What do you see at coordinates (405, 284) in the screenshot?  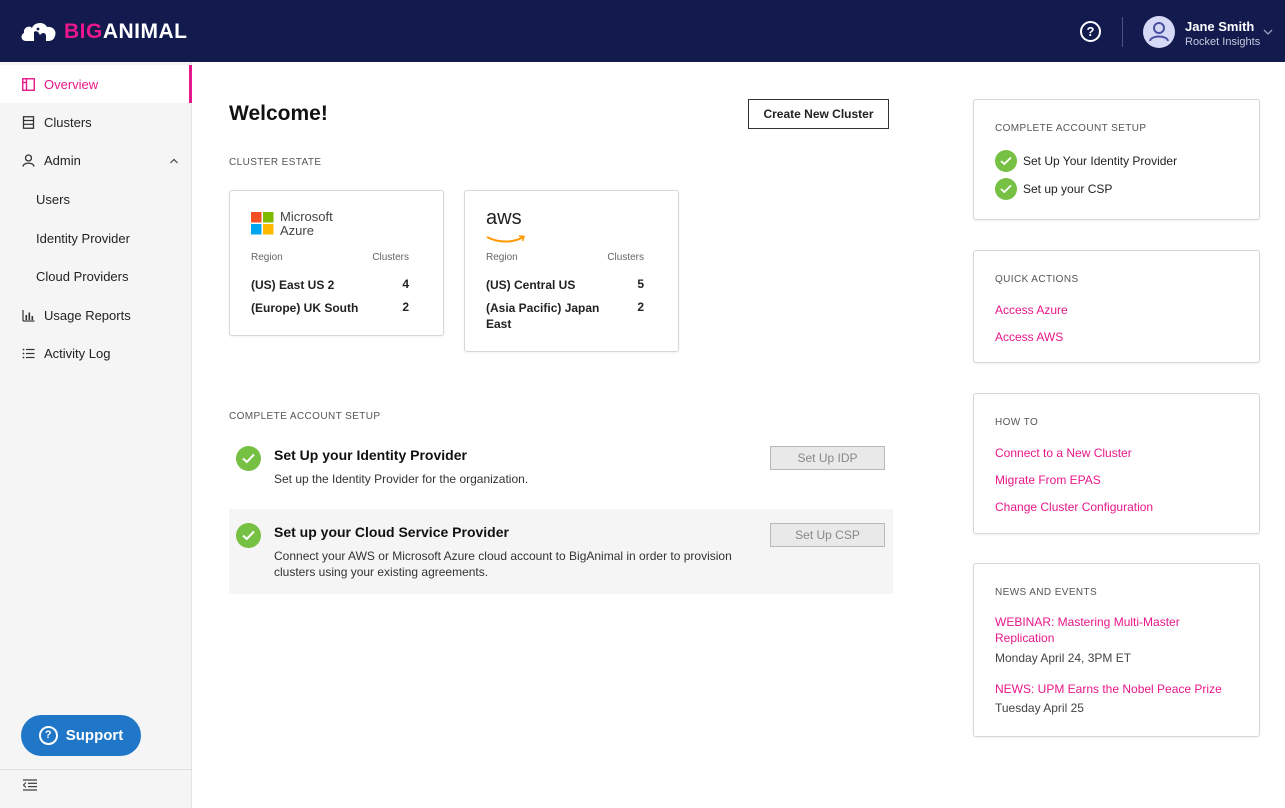 I see `cluster-count: 4` at bounding box center [405, 284].